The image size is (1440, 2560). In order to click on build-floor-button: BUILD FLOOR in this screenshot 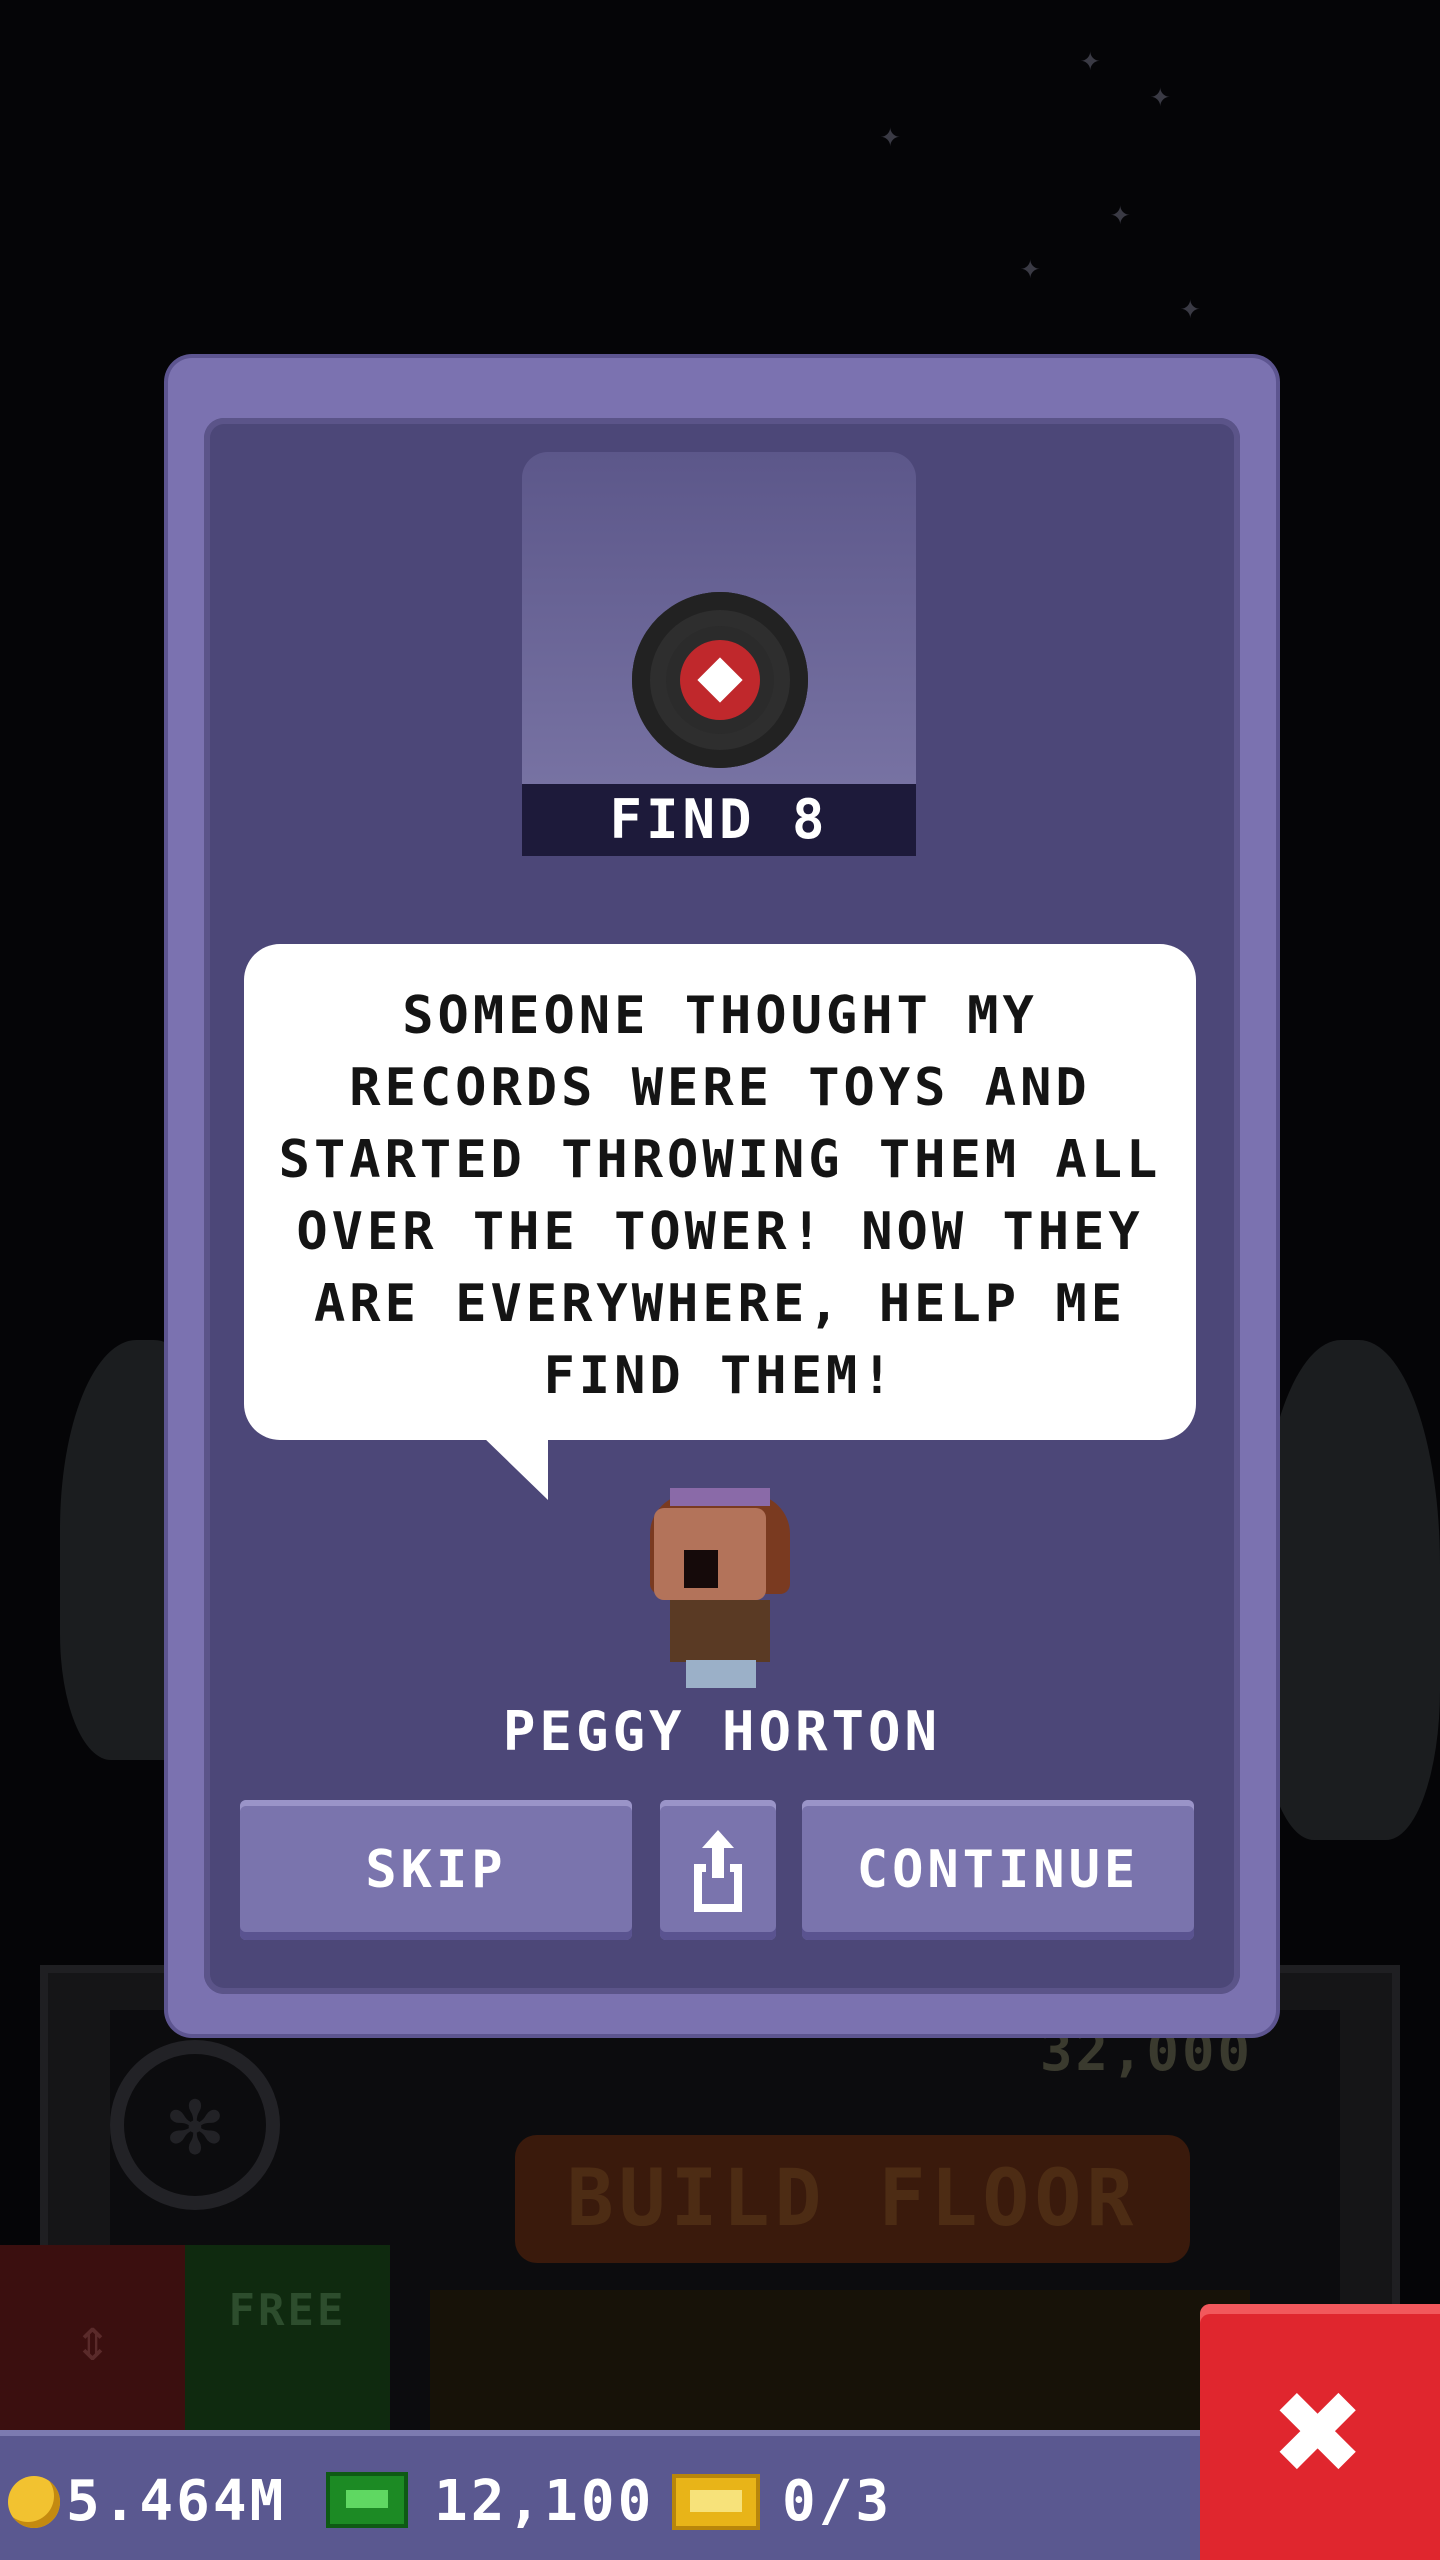, I will do `click(852, 2199)`.